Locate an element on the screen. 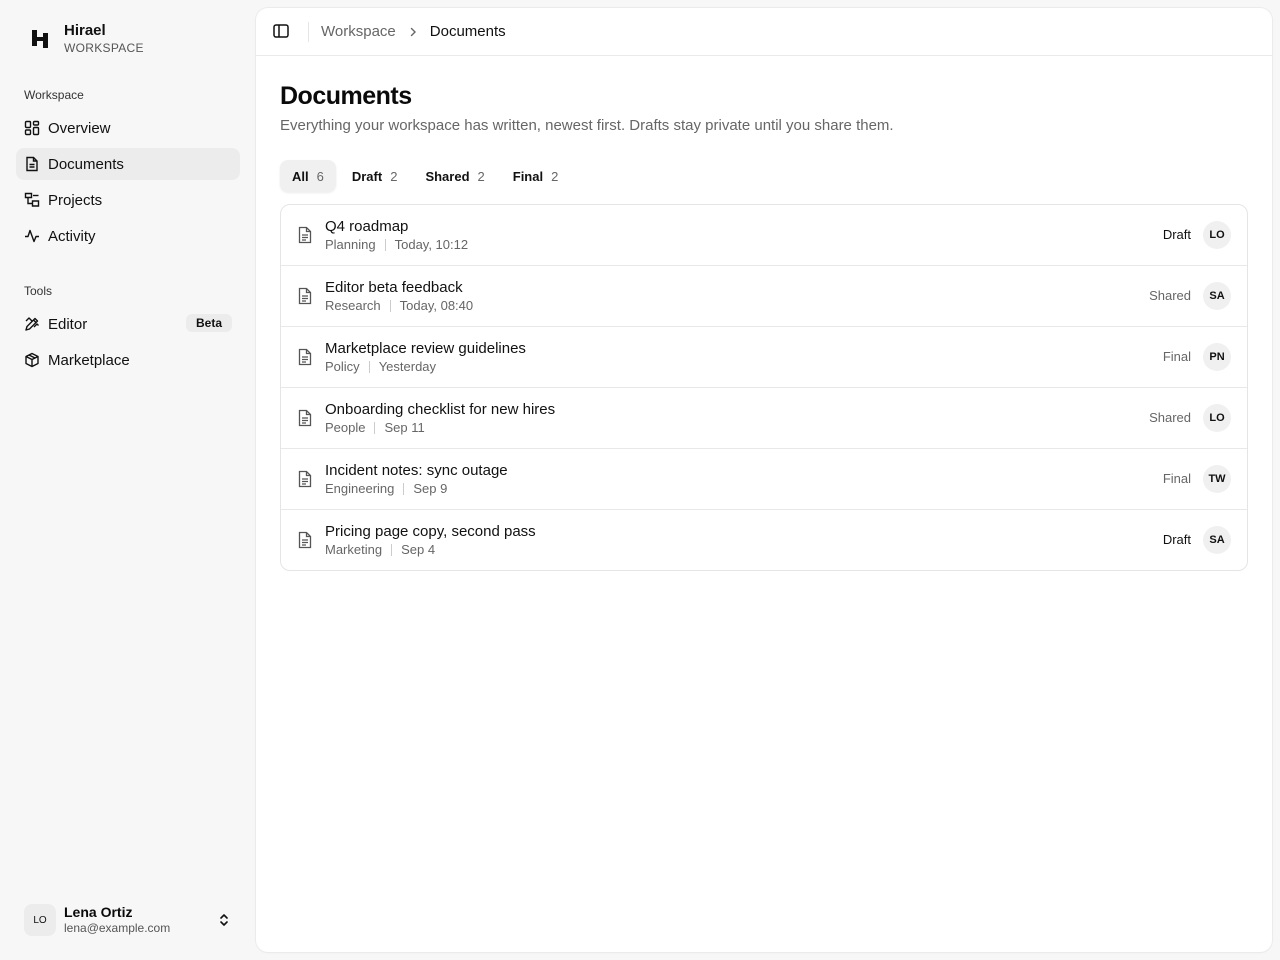 This screenshot has width=1280, height=960. sidebar-item-overview: Overview is located at coordinates (128, 128).